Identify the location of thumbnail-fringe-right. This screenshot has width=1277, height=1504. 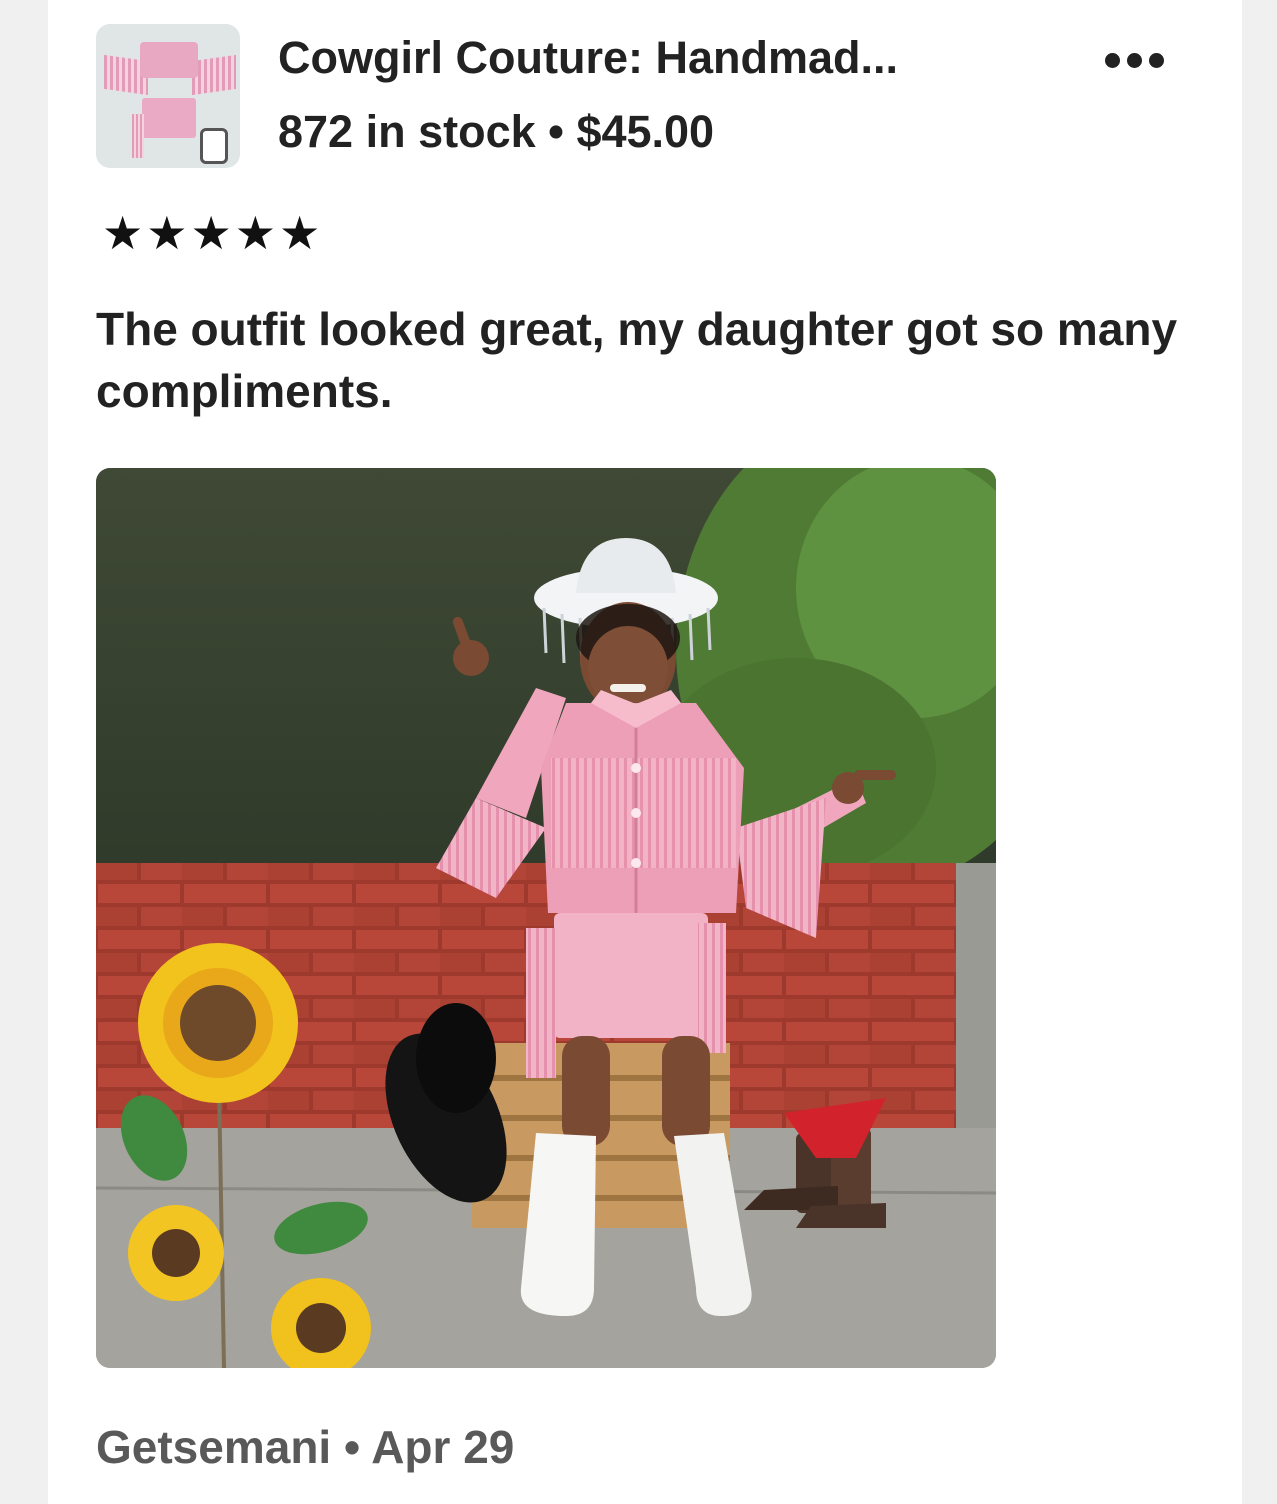
(214, 75).